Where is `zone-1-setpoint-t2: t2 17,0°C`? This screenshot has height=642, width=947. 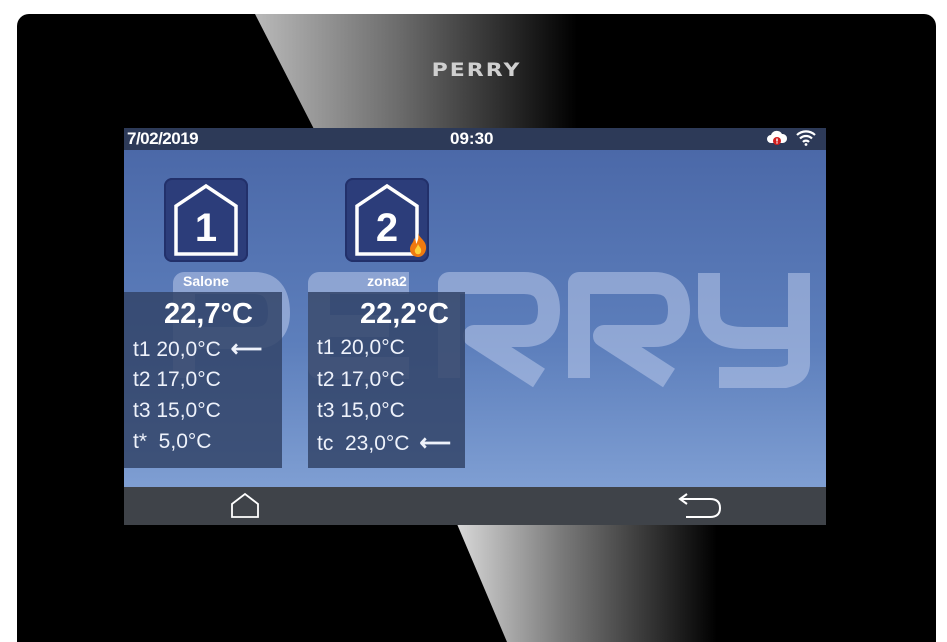
zone-1-setpoint-t2: t2 17,0°C is located at coordinates (177, 379).